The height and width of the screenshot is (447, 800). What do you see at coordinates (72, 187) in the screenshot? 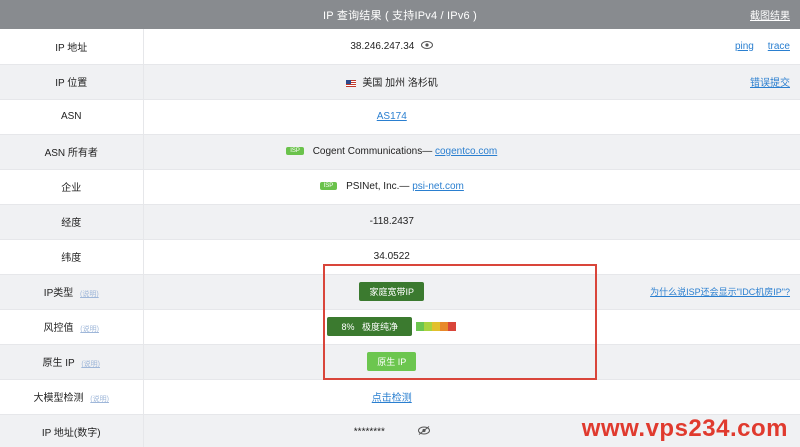
I see `row-label: 企业` at bounding box center [72, 187].